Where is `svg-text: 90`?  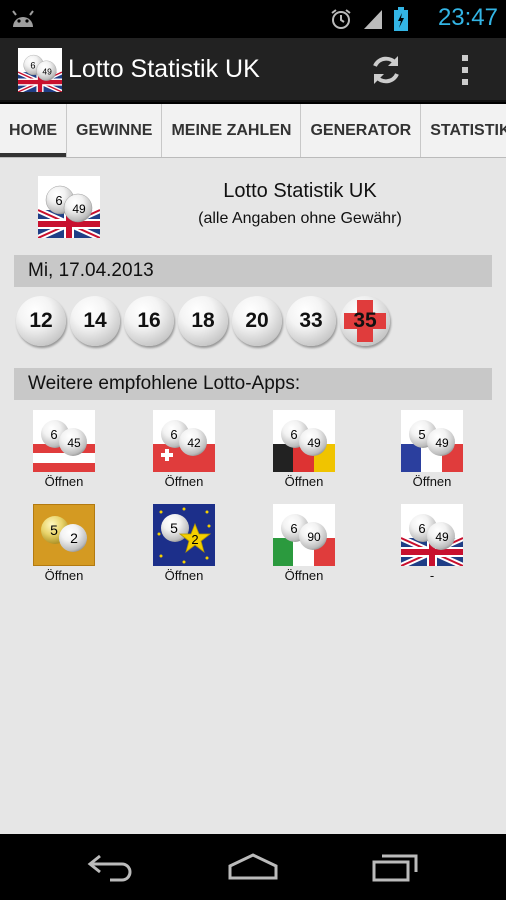 svg-text: 90 is located at coordinates (314, 537).